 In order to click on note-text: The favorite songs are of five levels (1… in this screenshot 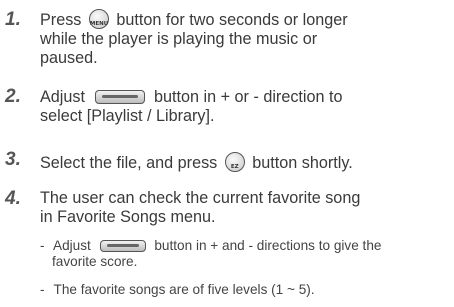, I will do `click(184, 289)`.